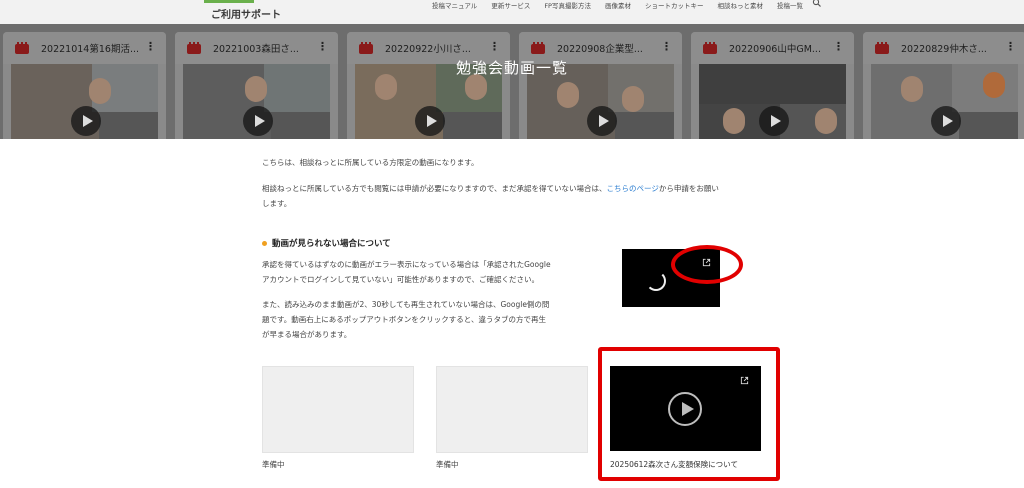 This screenshot has height=488, width=1024. What do you see at coordinates (600, 85) in the screenshot?
I see `video-thumbnail: 20220908企業型... ⋮` at bounding box center [600, 85].